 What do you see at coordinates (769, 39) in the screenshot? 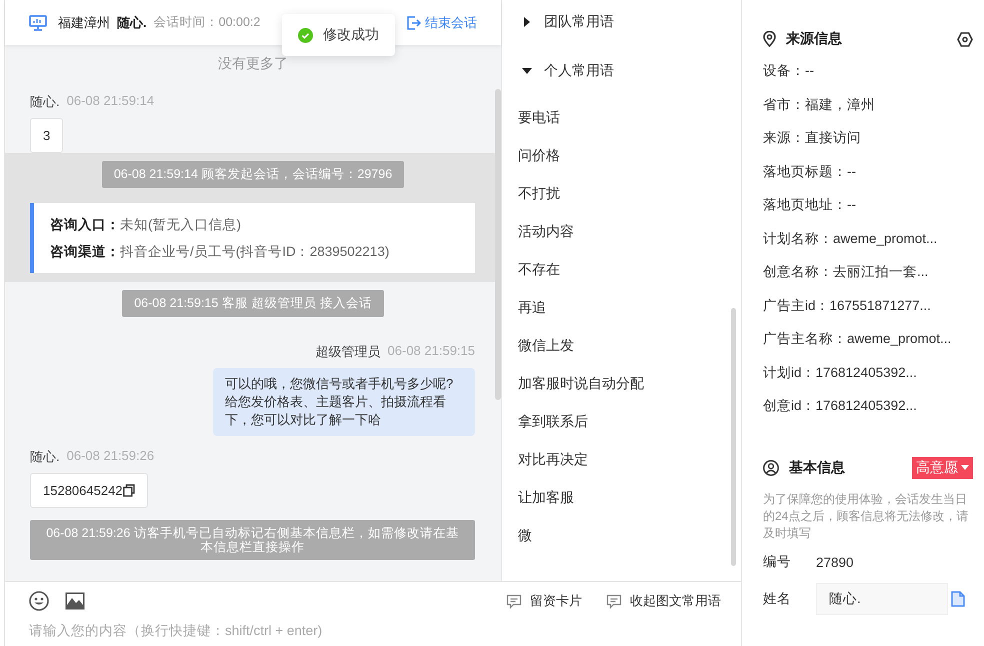
I see `location-pin-icon` at bounding box center [769, 39].